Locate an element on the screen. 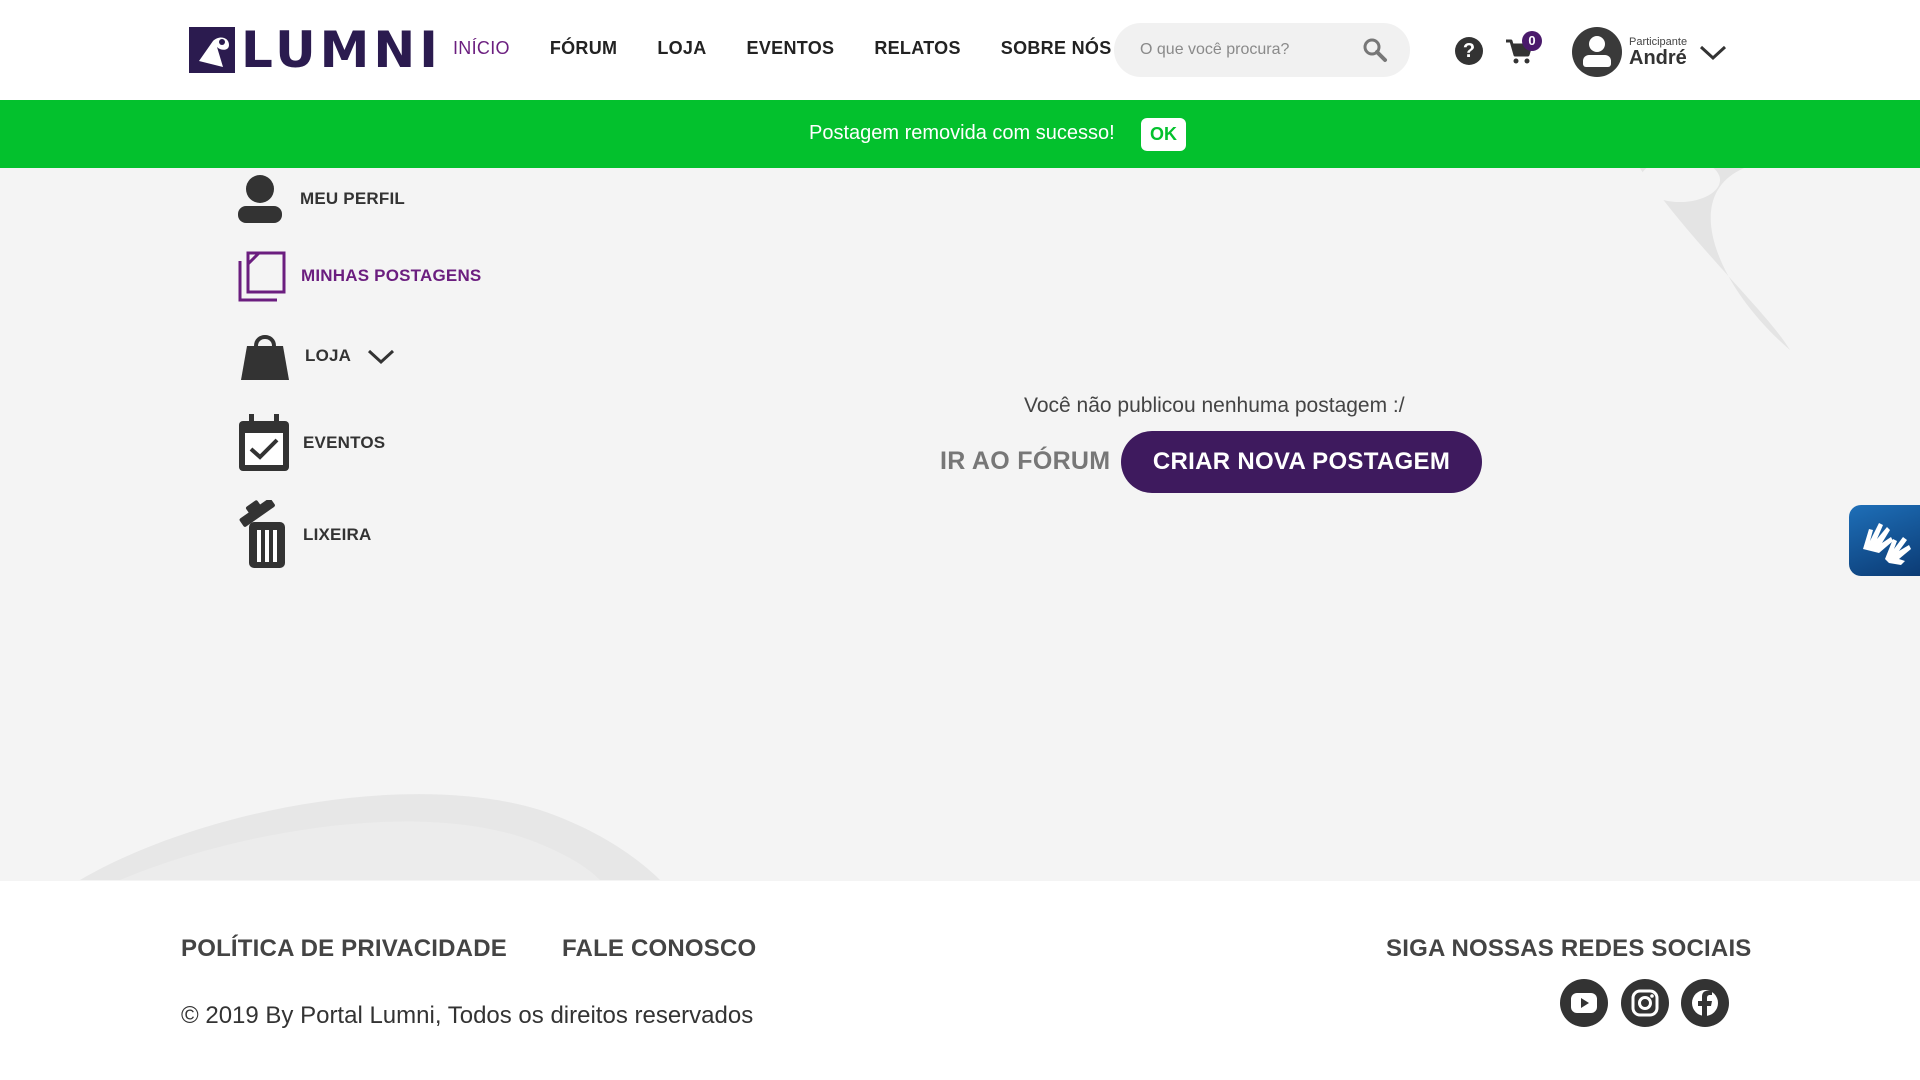 The height and width of the screenshot is (1080, 1920). lumni-logo: LUMNI is located at coordinates (315, 50).